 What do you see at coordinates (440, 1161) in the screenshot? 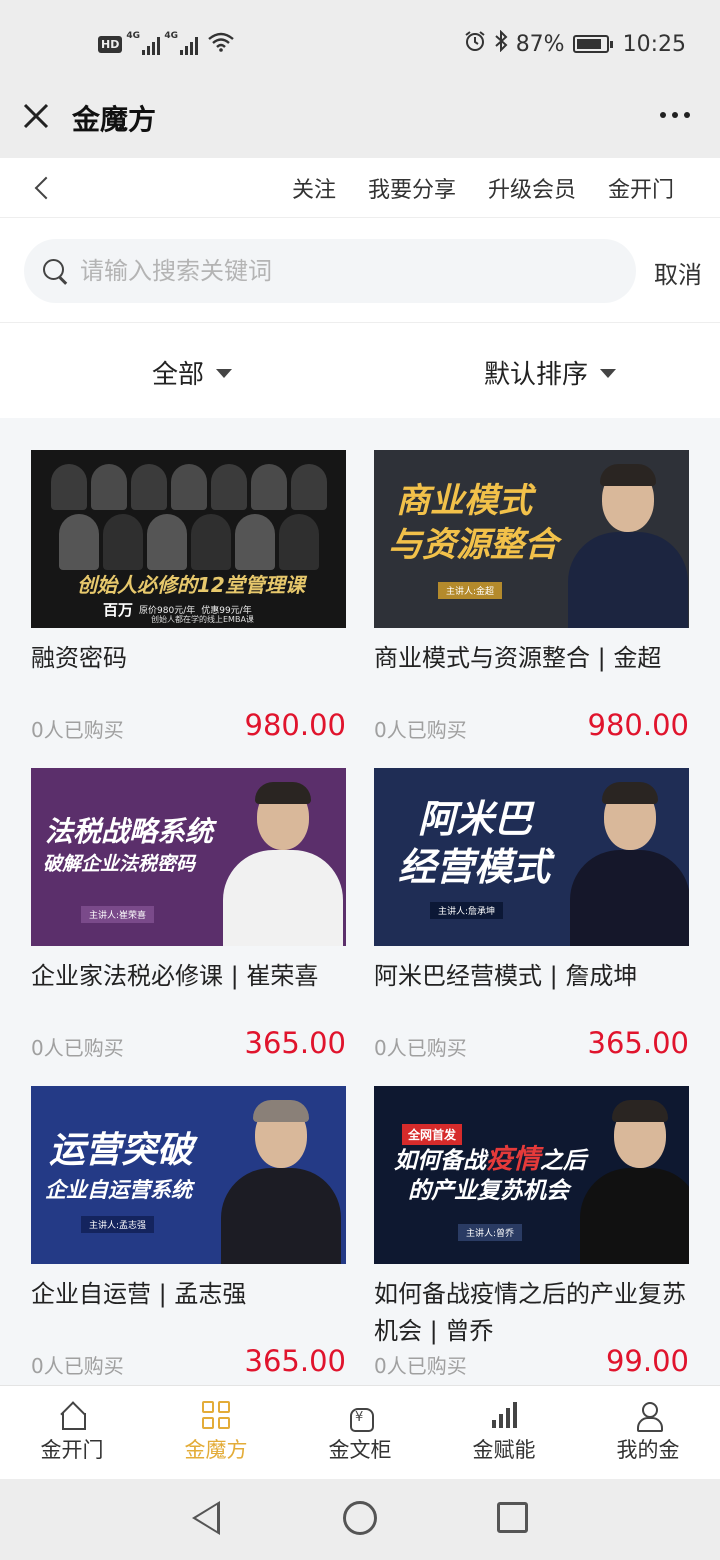
I see `thumbnail-headline-1a: 如何备战` at bounding box center [440, 1161].